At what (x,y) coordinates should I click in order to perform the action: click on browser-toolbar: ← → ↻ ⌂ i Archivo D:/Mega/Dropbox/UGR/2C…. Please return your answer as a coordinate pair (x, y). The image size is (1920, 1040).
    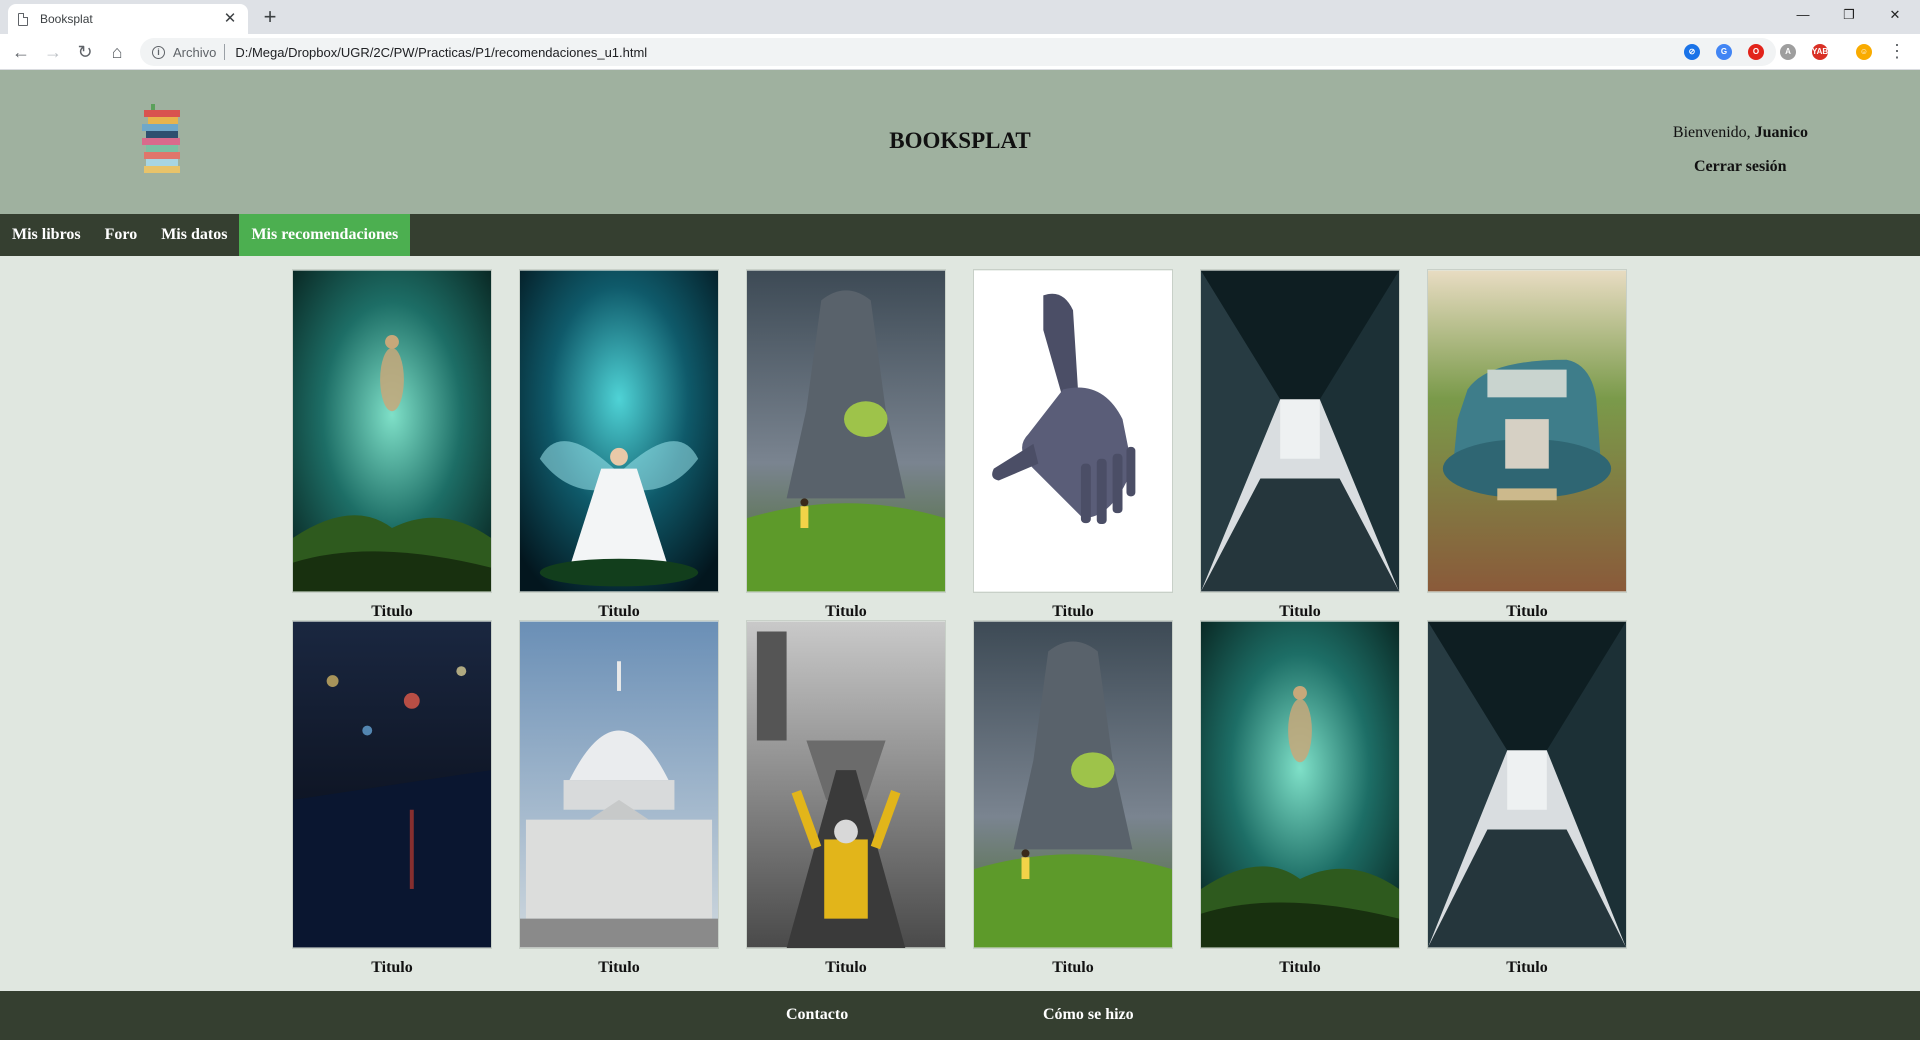
    Looking at the image, I should click on (960, 52).